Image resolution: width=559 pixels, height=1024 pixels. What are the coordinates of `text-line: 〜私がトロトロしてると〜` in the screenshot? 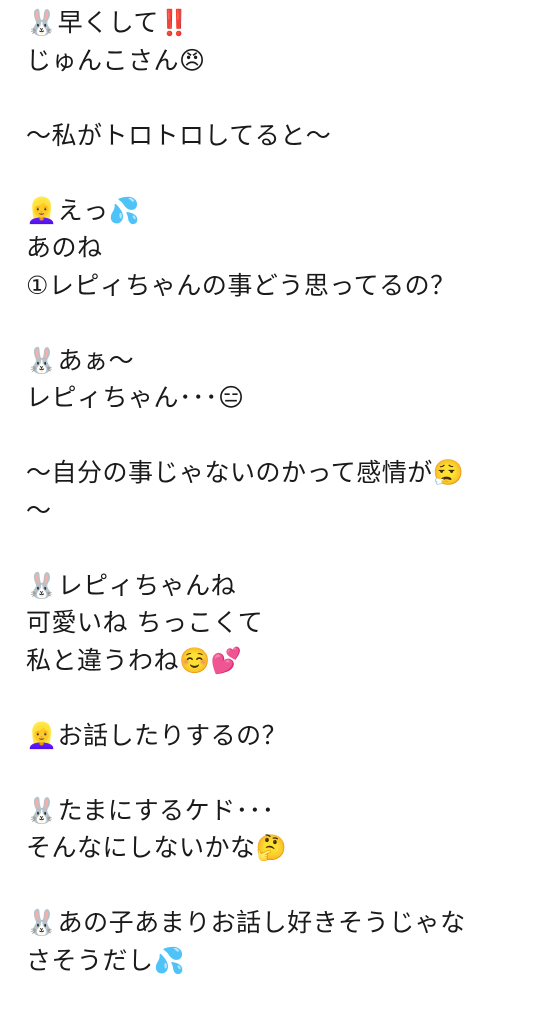 It's located at (179, 135).